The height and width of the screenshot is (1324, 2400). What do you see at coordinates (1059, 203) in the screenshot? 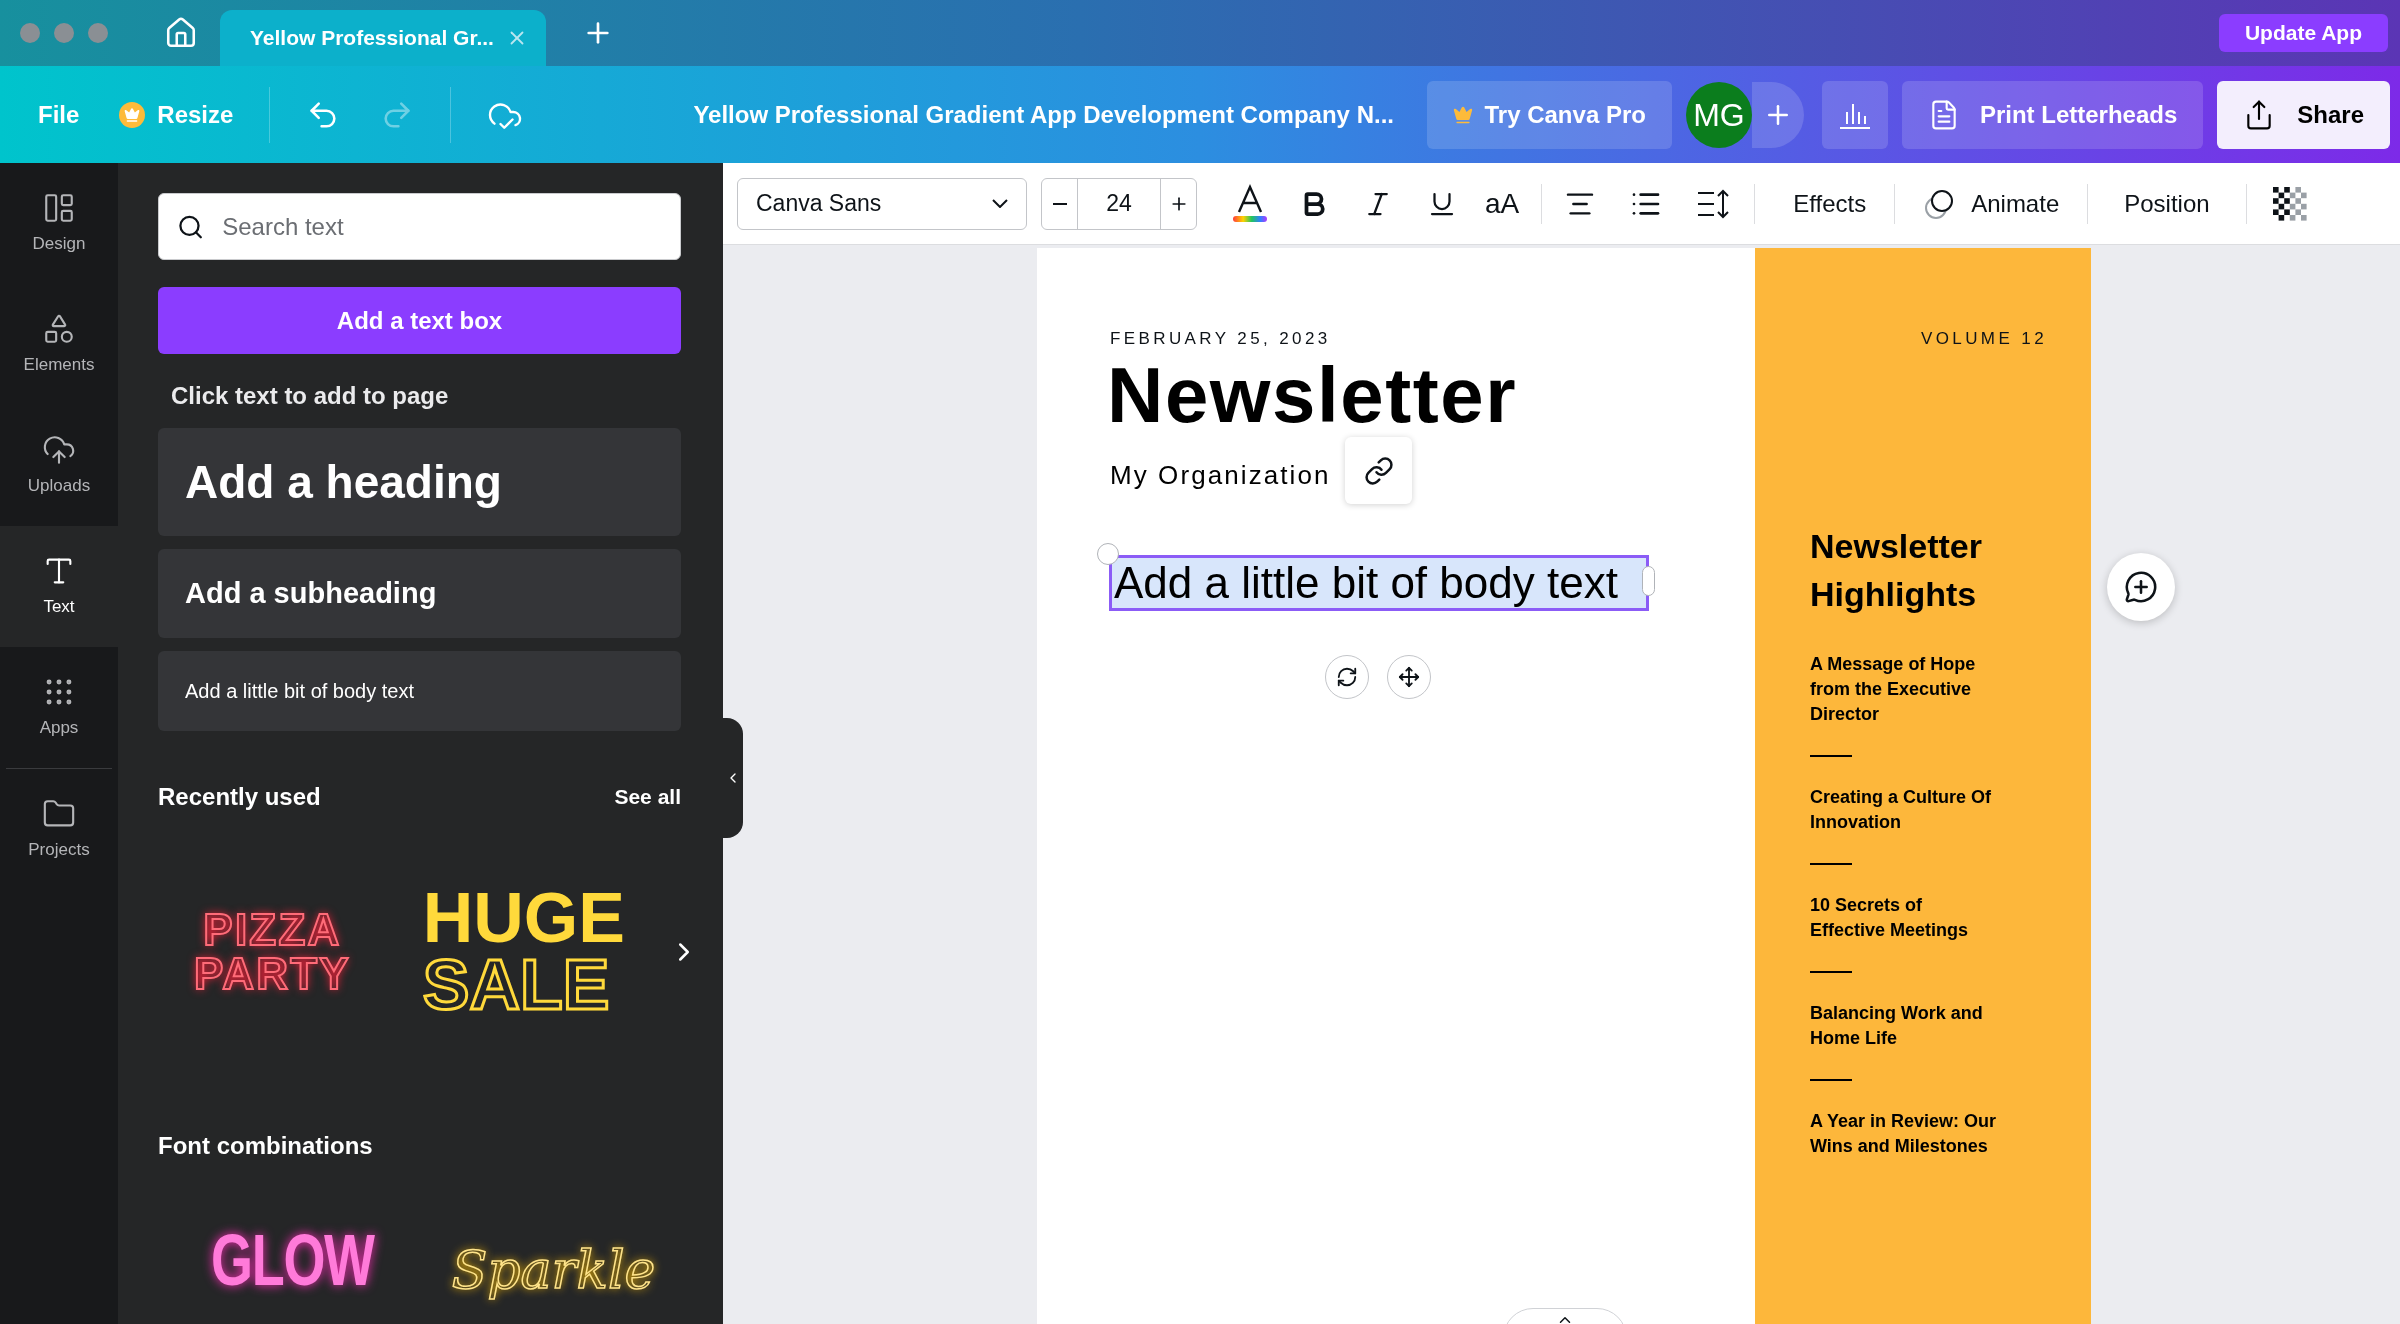
I see `minus-icon` at bounding box center [1059, 203].